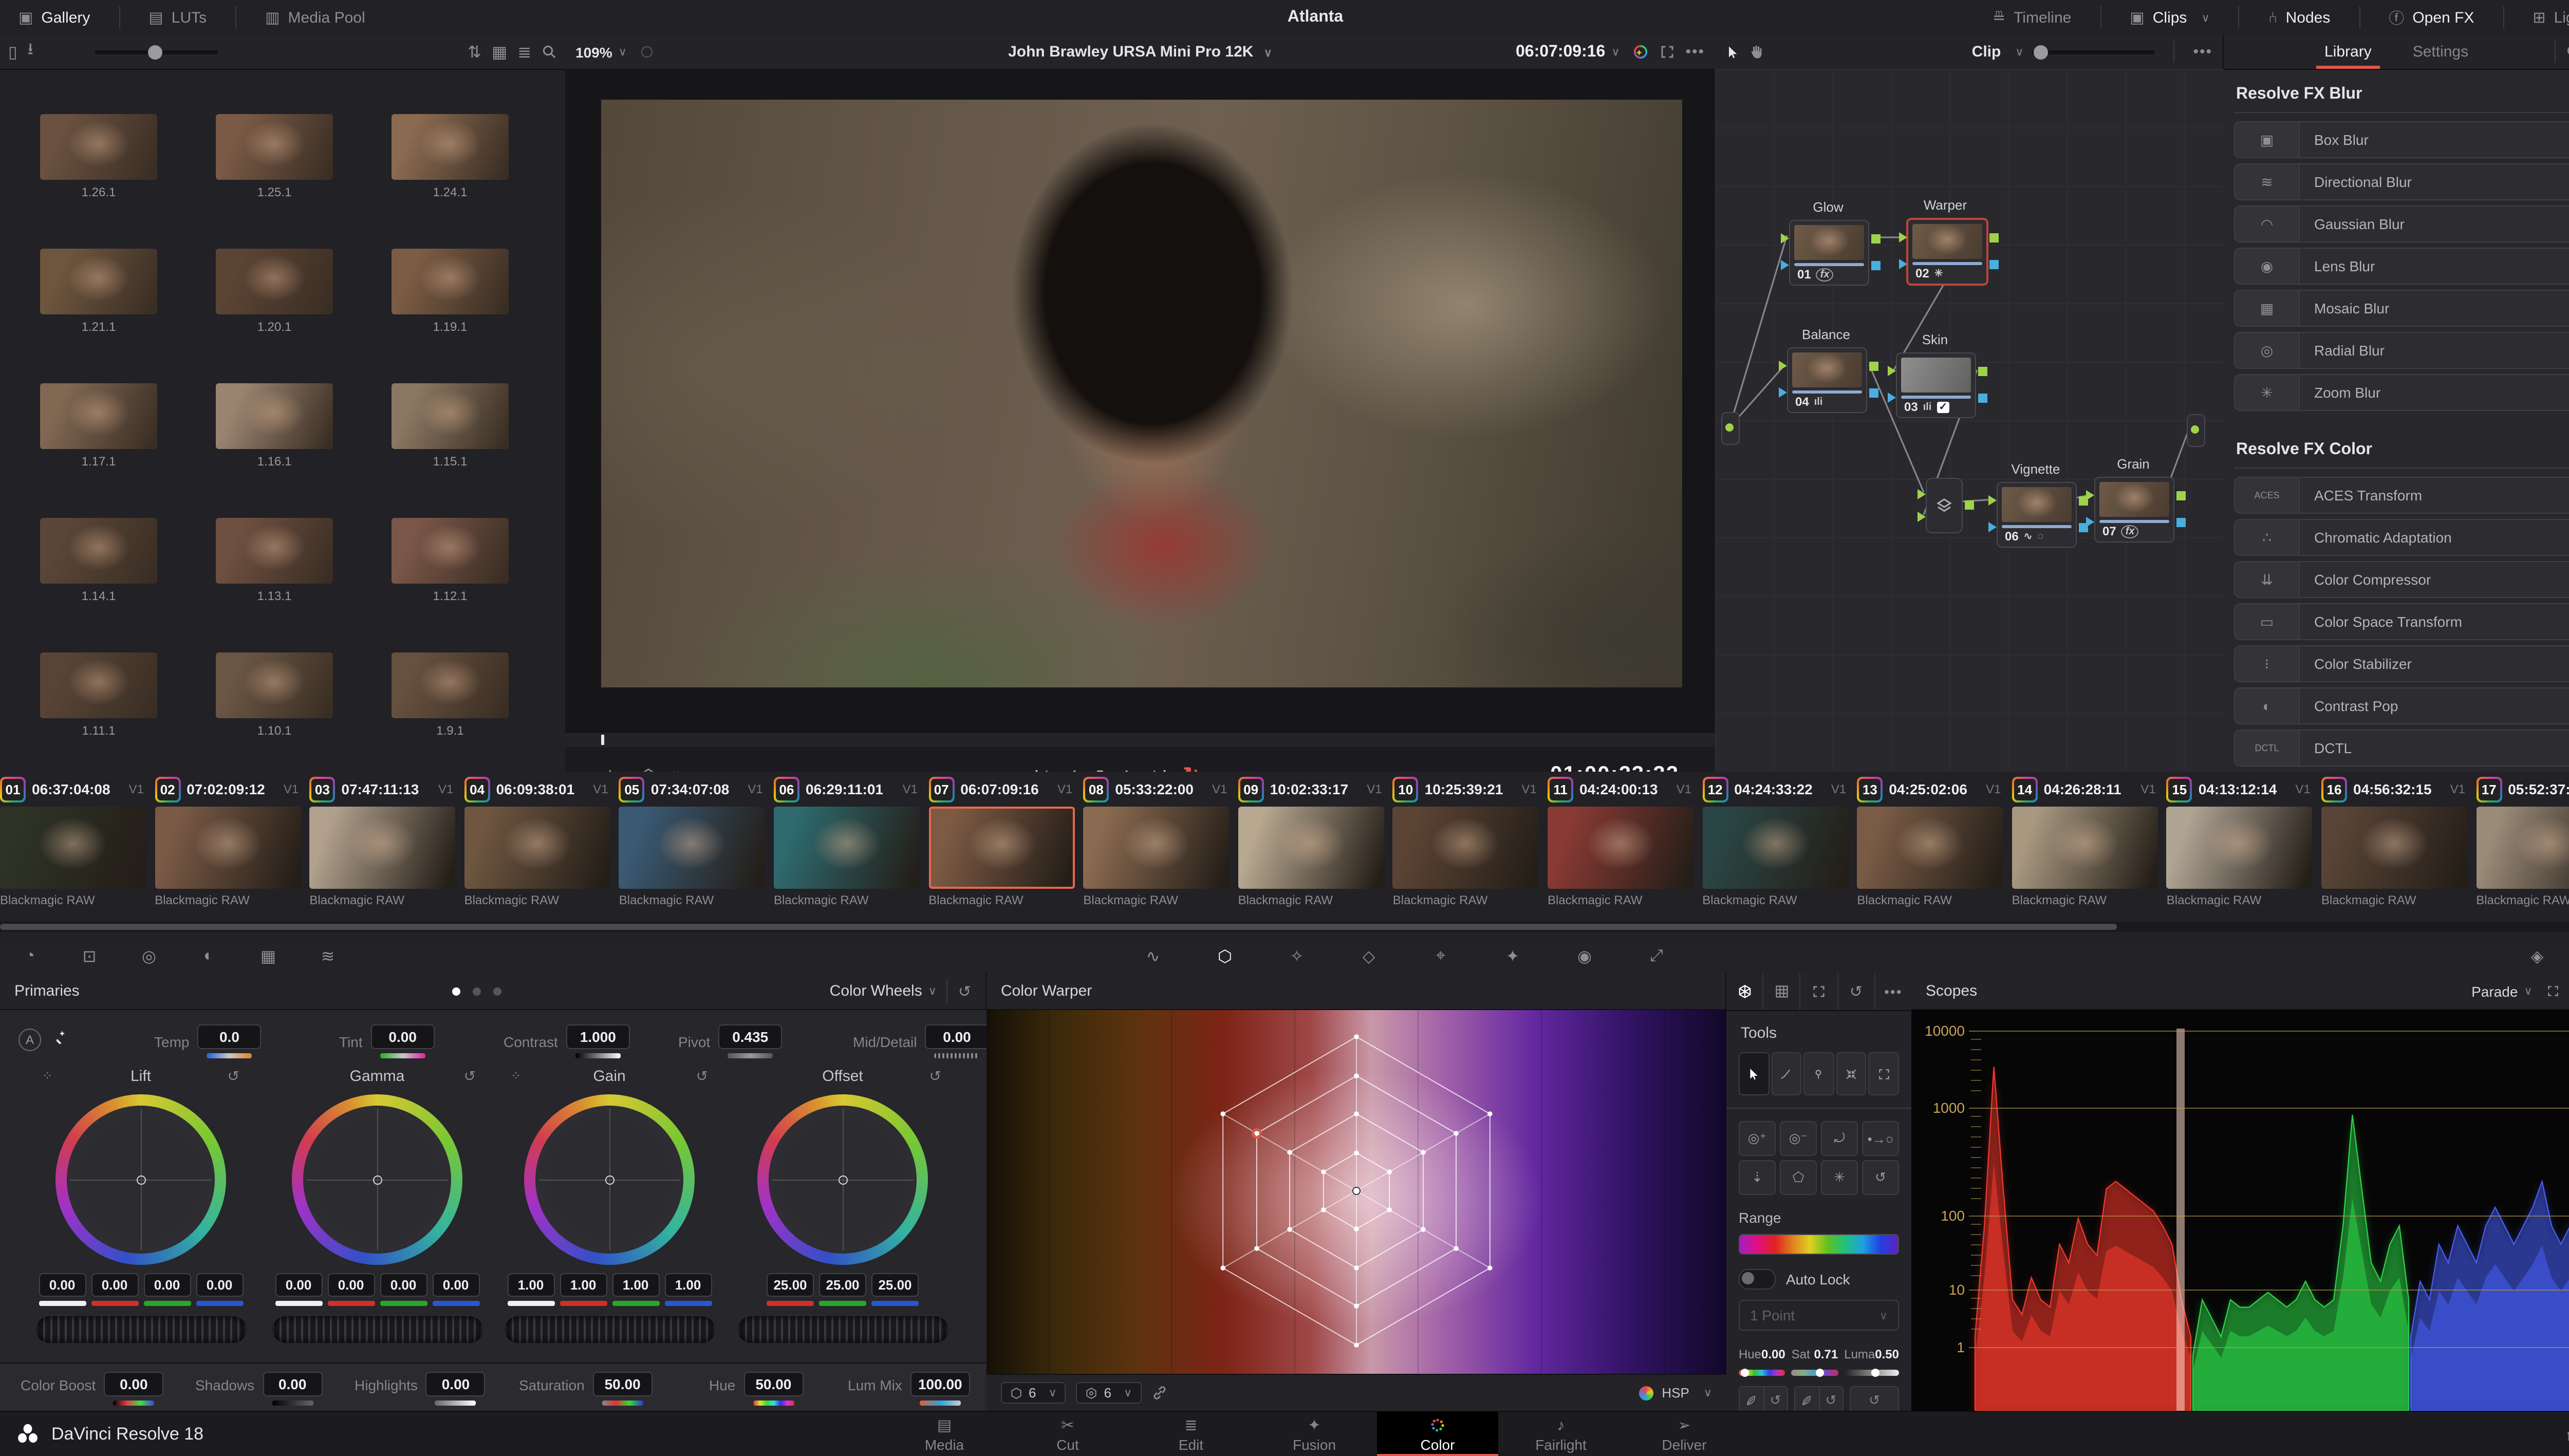 Image resolution: width=2569 pixels, height=1456 pixels. What do you see at coordinates (1880, 1177) in the screenshot?
I see `reset-selection-button: ↺` at bounding box center [1880, 1177].